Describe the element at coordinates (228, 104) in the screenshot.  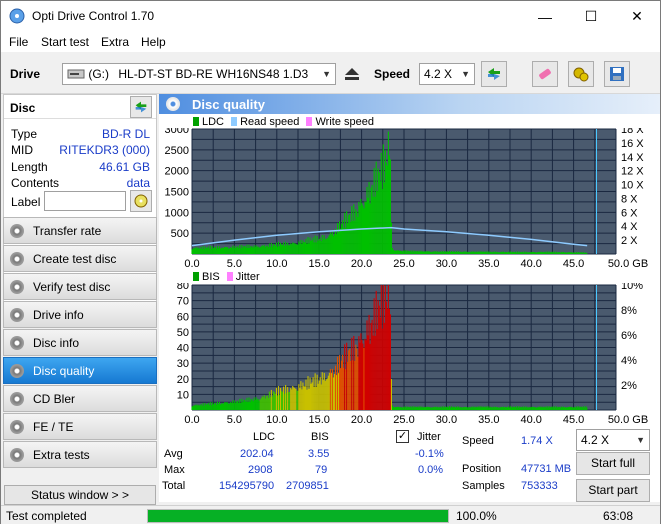
I see `panel-title: Disc quality` at that location.